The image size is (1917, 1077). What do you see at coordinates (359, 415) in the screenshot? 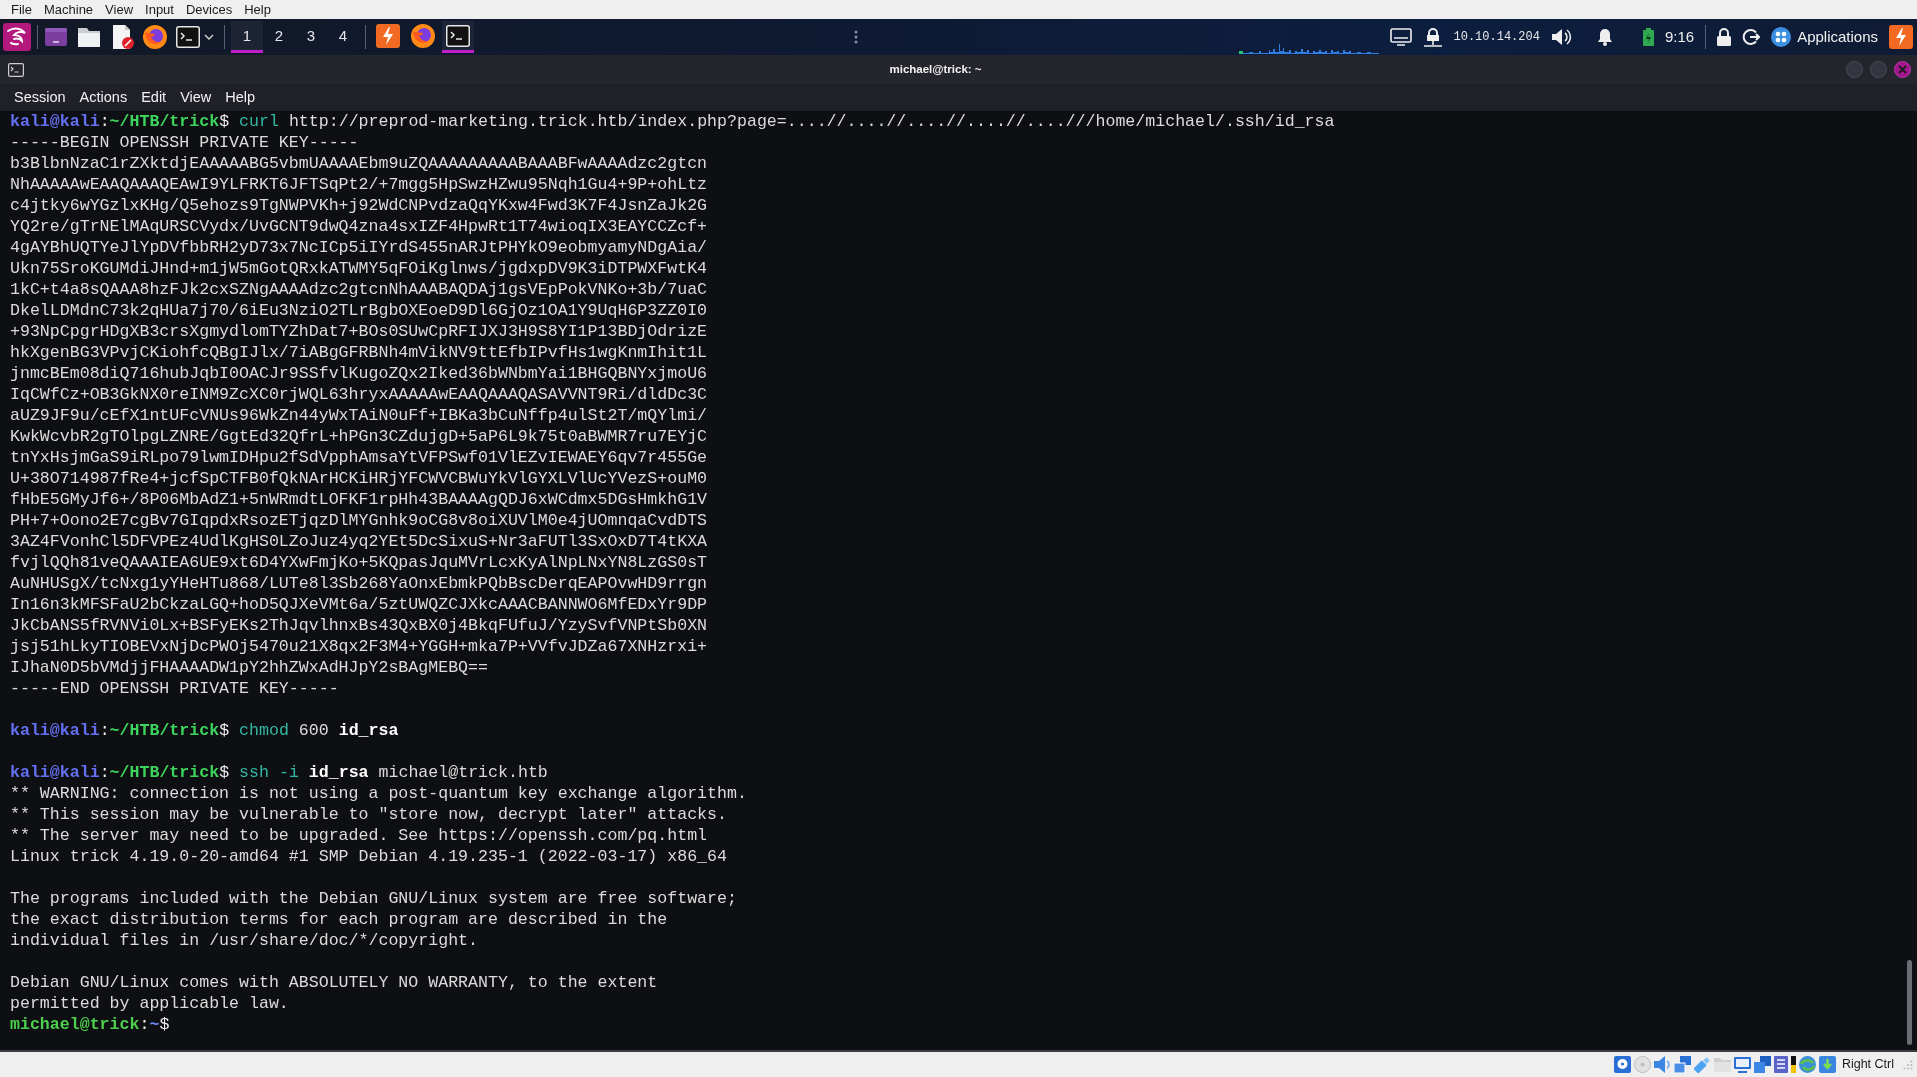
I see `output-line: aUZ9JF9u/cEfX1ntUFcVNUs96WkZn44yWxTAiN0uFf+IBKa3bCuNffp4ulSt2T/mQYlmi/` at bounding box center [359, 415].